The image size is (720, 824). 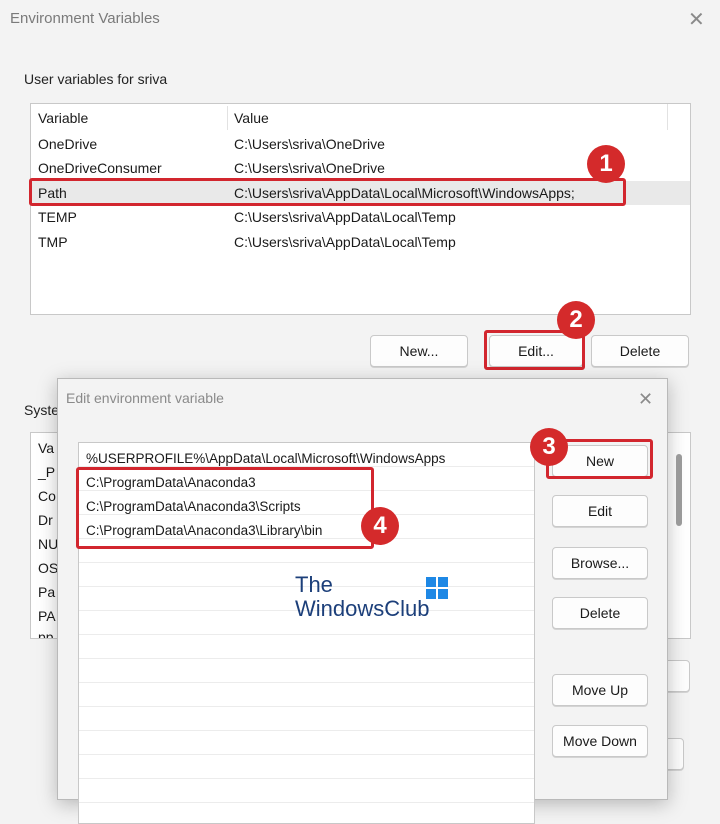 I want to click on user-variable-row: TMP C:\Users\sriva\AppData\Local\Temp, so click(x=360, y=242).